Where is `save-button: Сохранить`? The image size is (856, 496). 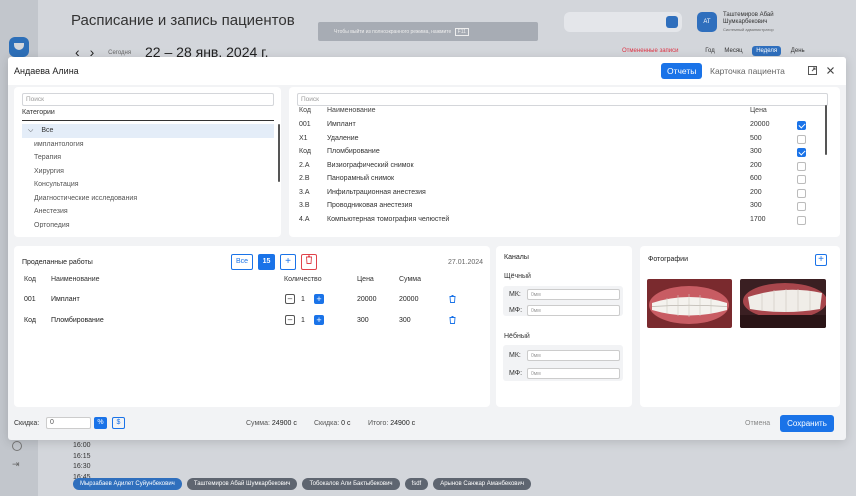 save-button: Сохранить is located at coordinates (807, 423).